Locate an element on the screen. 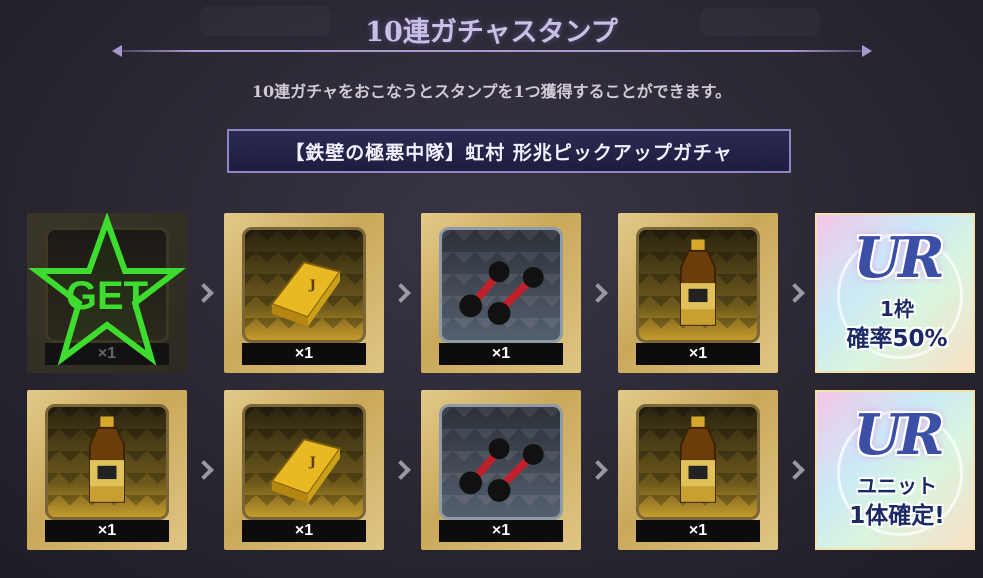 The height and width of the screenshot is (578, 983). reward-line2: 確率50% is located at coordinates (897, 339).